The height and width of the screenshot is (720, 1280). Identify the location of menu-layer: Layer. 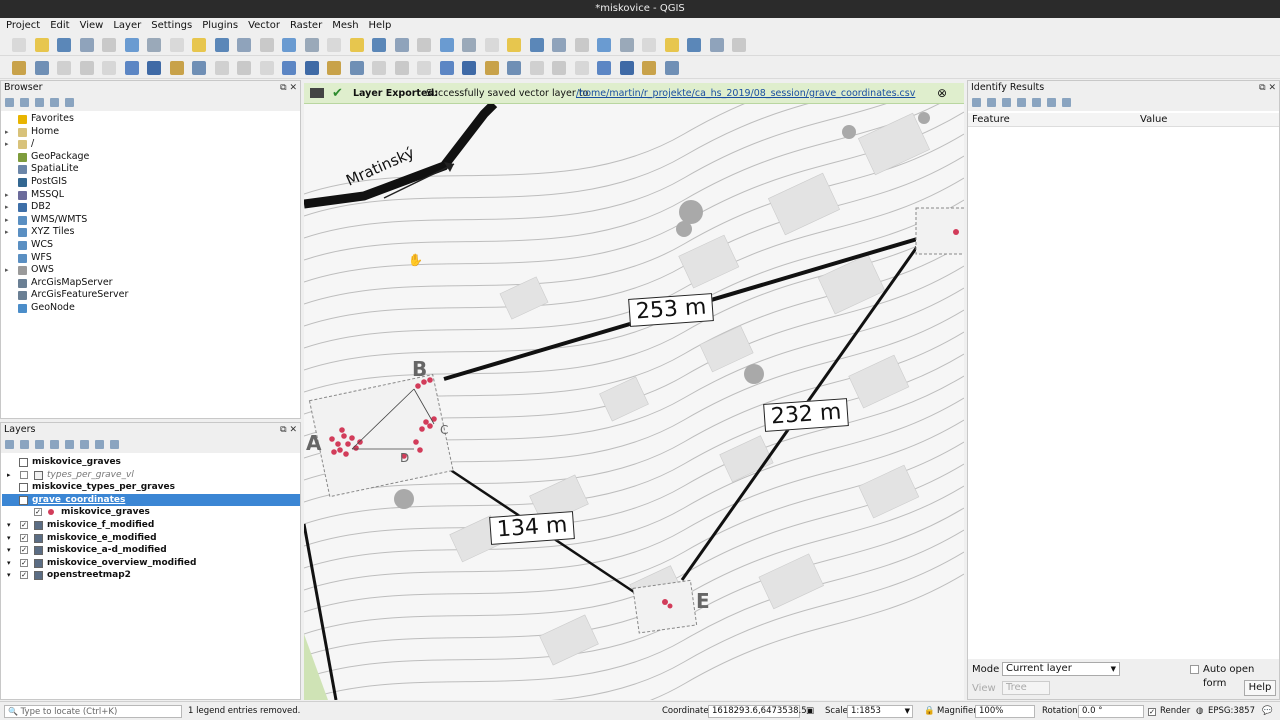
(127, 26).